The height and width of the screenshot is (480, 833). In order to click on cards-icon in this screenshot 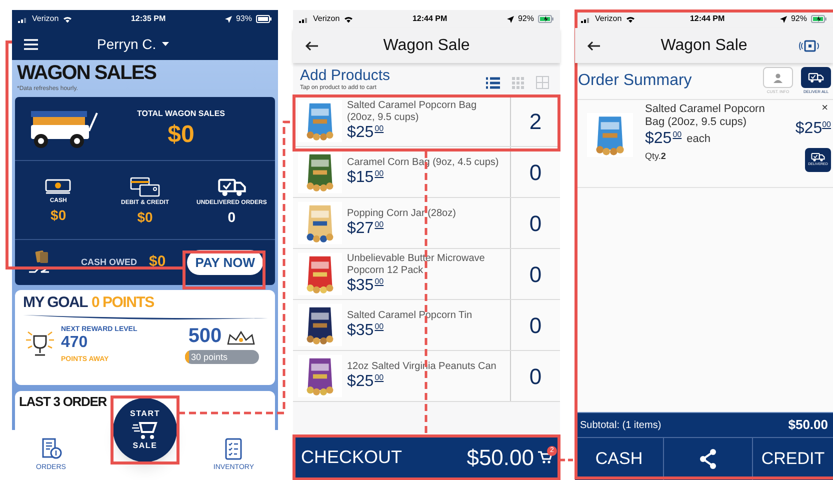, I will do `click(145, 186)`.